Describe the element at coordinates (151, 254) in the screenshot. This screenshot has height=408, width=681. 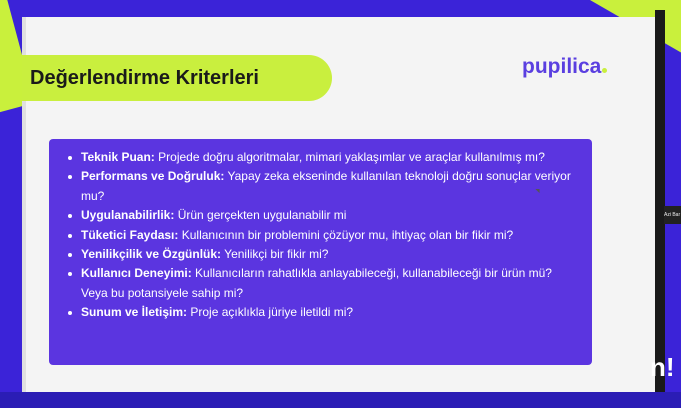
I see `criteria-name: Yenilikçilik ve Özgünlük:` at that location.